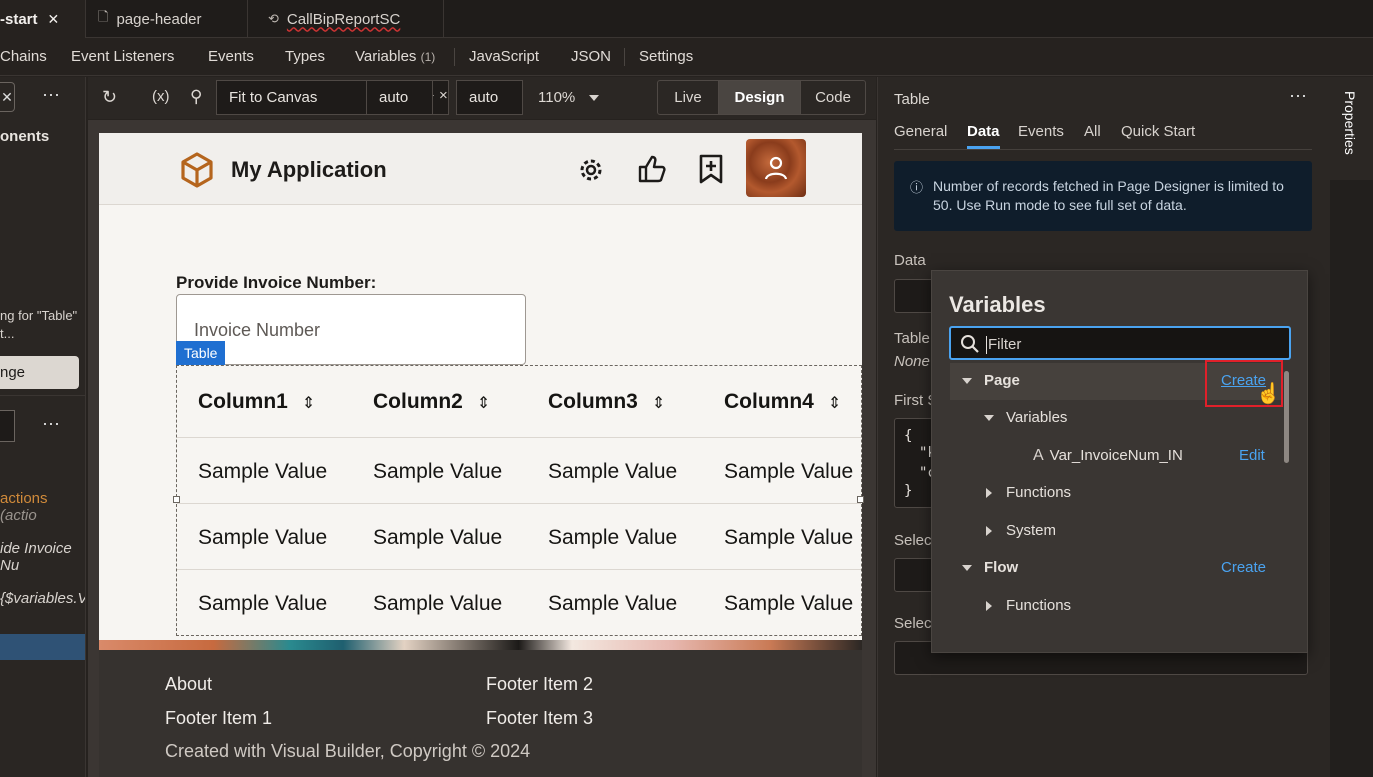 This screenshot has height=777, width=1373. Describe the element at coordinates (42, 598) in the screenshot. I see `tree-item-variables: {$variables.V` at that location.